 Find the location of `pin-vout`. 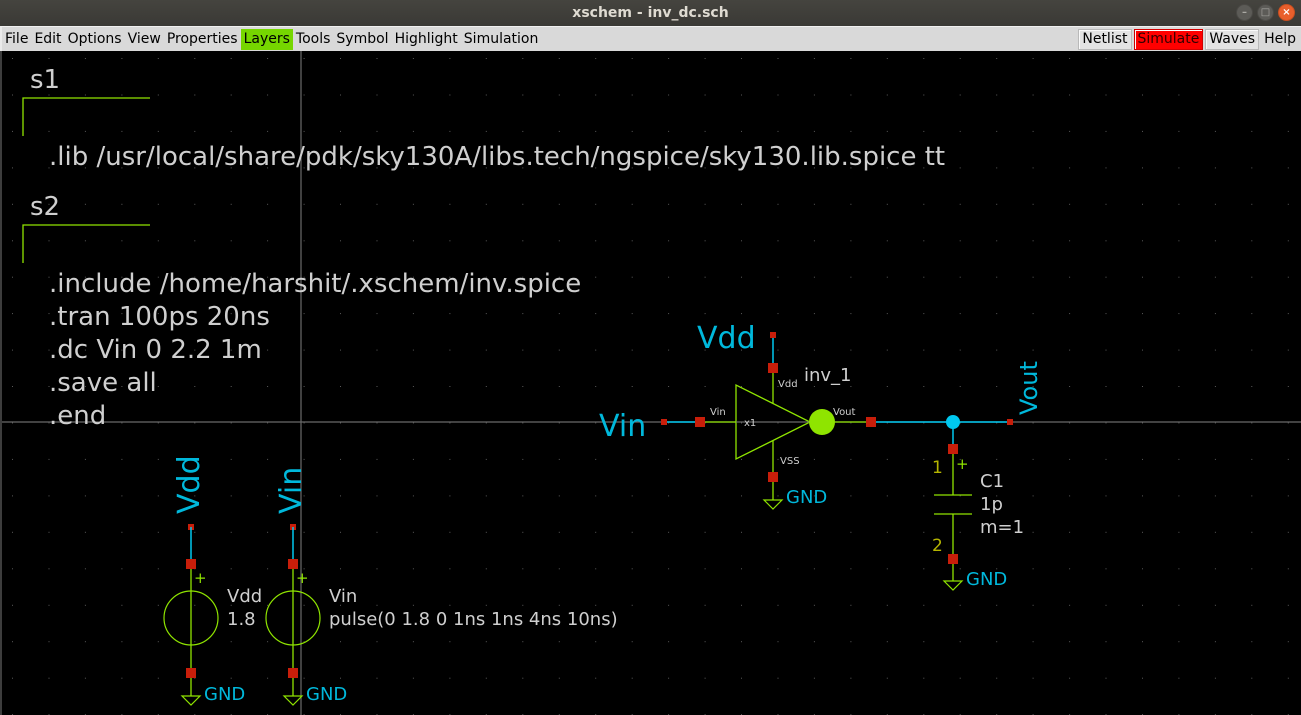

pin-vout is located at coordinates (871, 422).